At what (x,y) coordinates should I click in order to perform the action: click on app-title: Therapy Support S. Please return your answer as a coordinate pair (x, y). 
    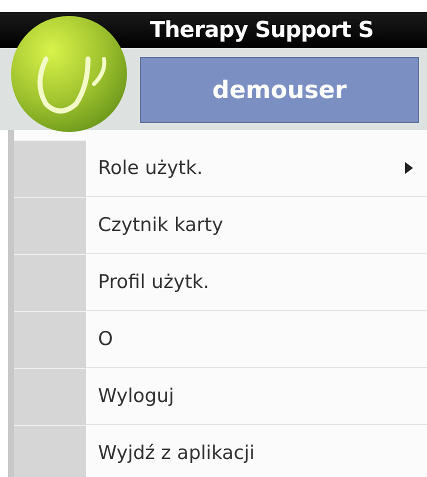
    Looking at the image, I should click on (262, 30).